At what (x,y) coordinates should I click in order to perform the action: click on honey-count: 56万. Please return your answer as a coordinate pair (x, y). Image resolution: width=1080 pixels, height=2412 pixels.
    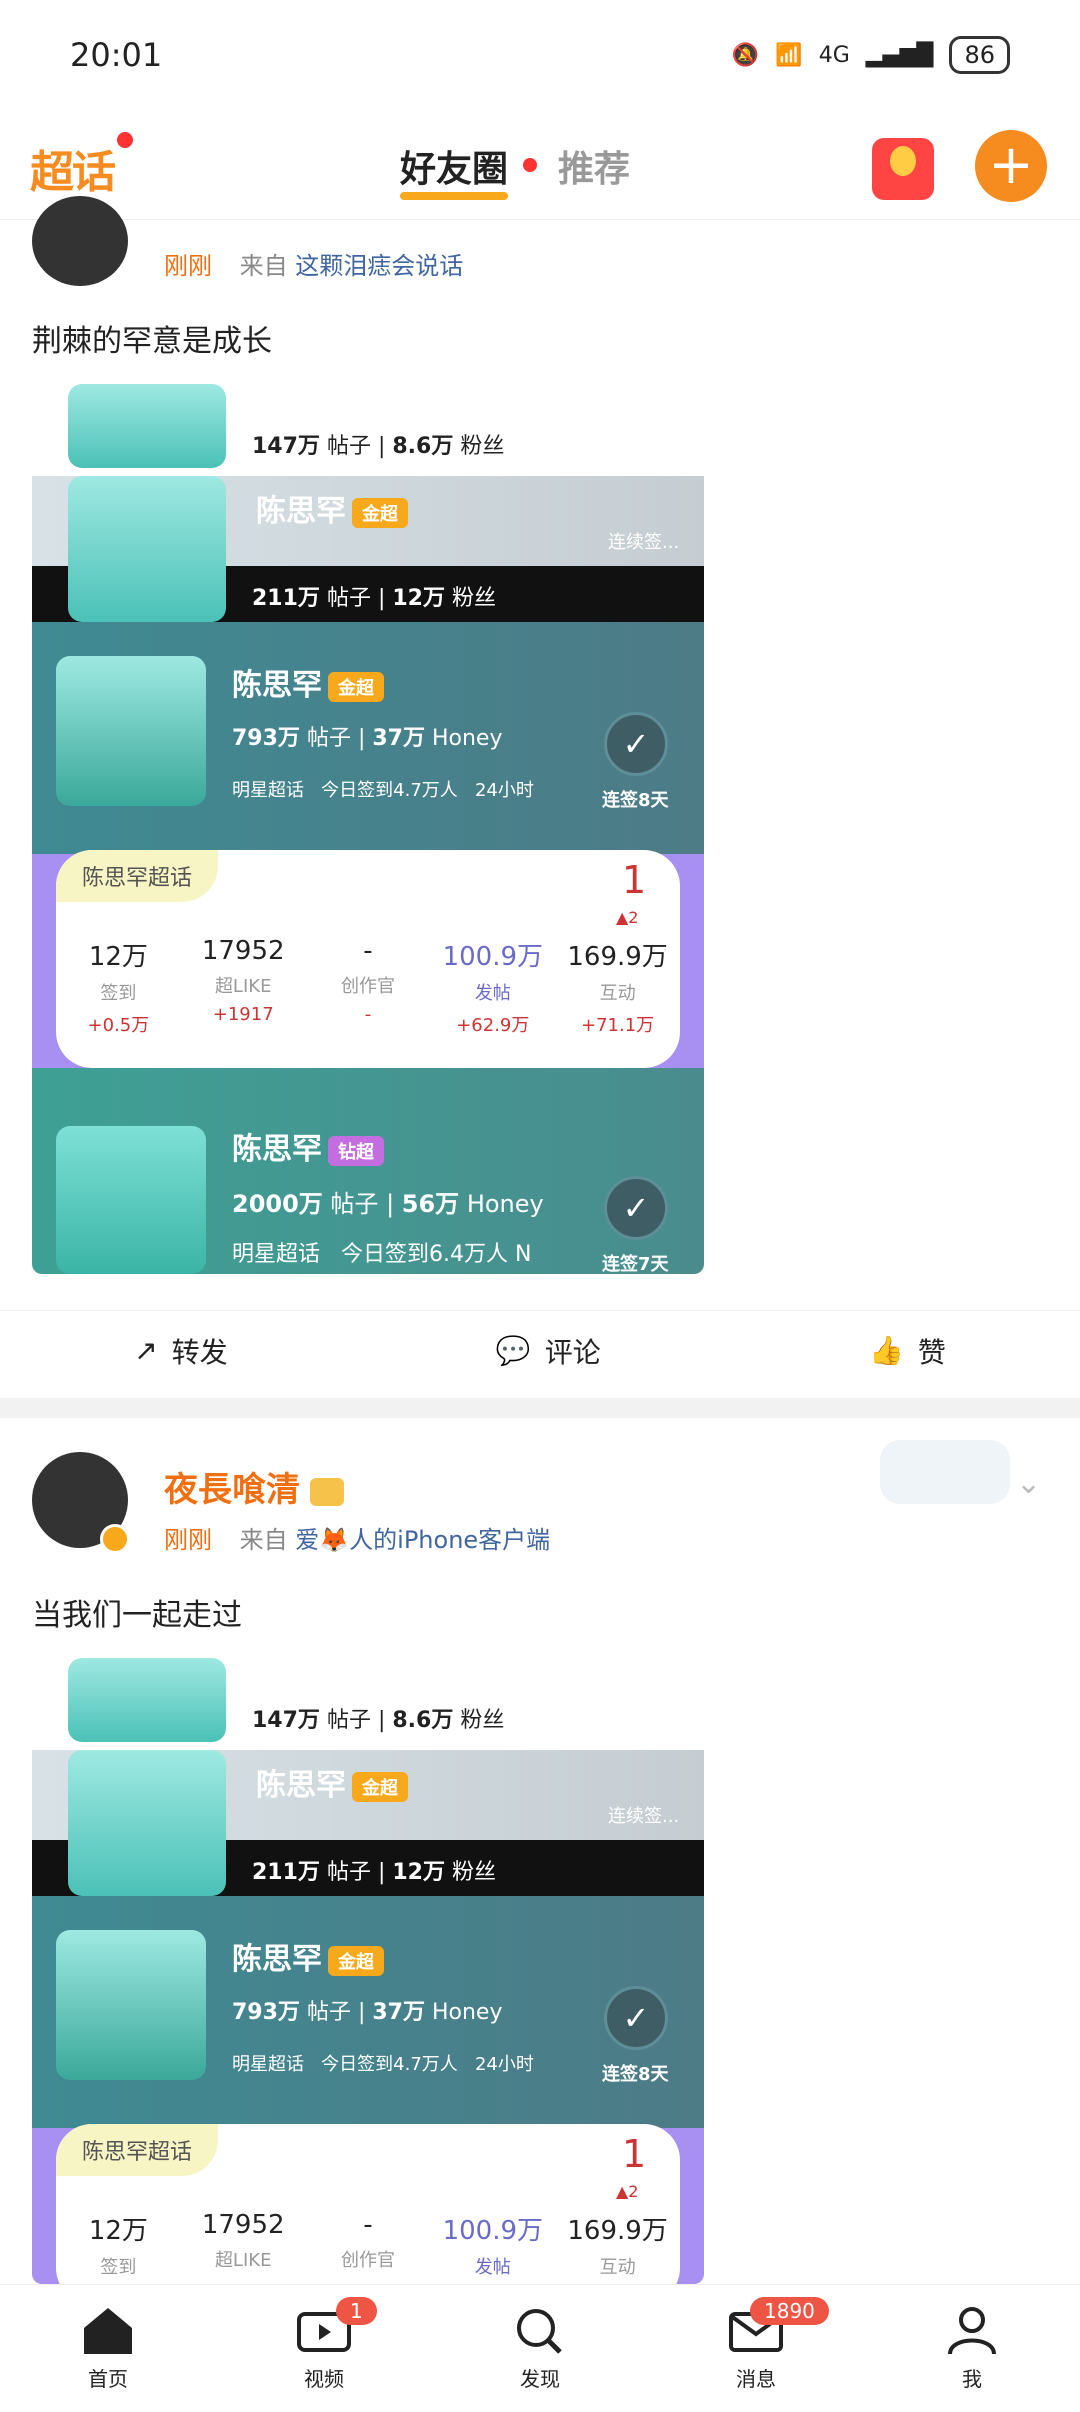
    Looking at the image, I should click on (430, 1204).